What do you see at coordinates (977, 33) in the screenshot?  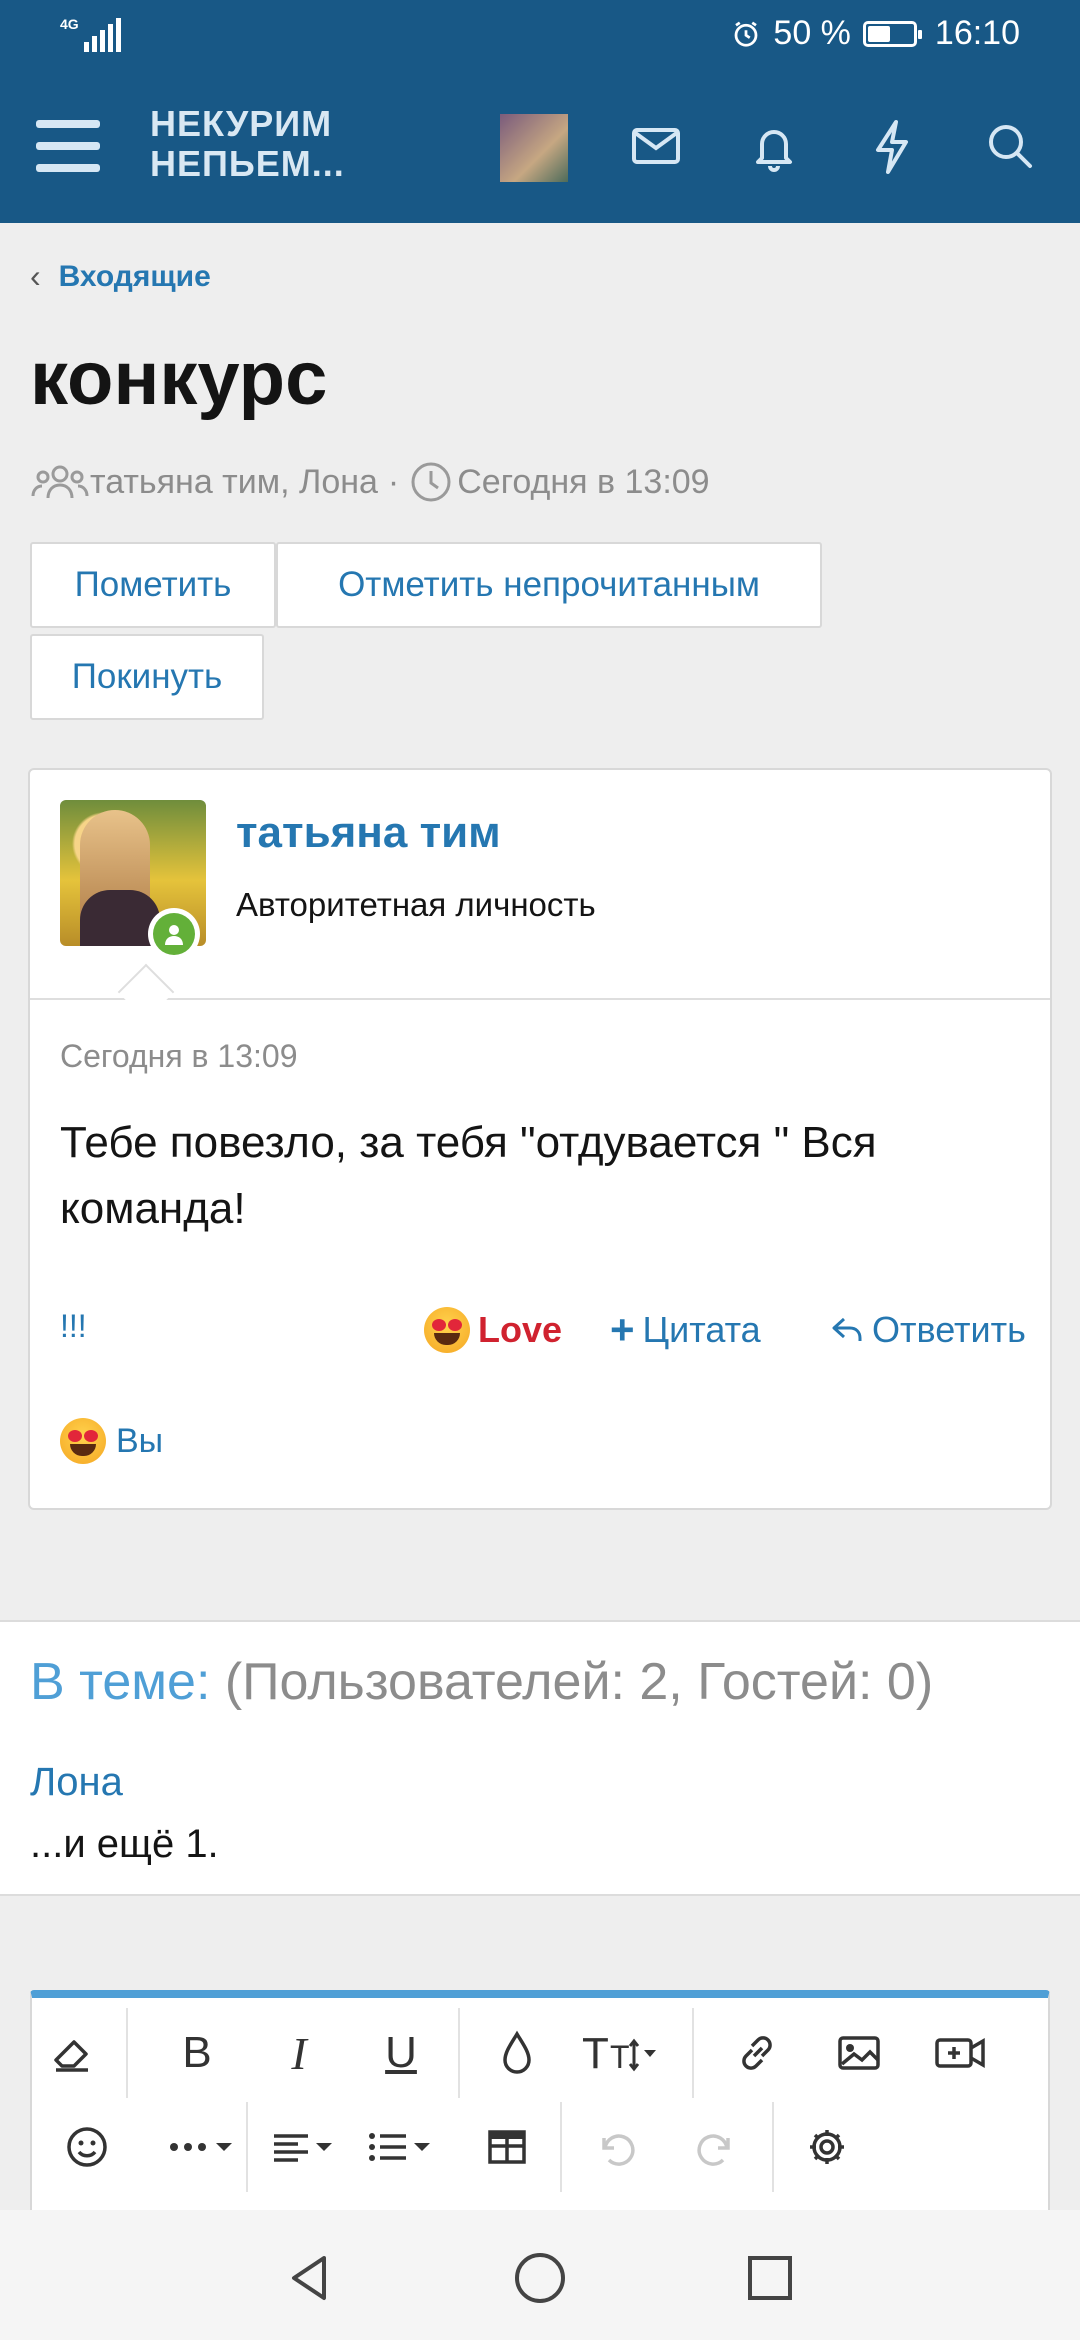 I see `clock: 16:10` at bounding box center [977, 33].